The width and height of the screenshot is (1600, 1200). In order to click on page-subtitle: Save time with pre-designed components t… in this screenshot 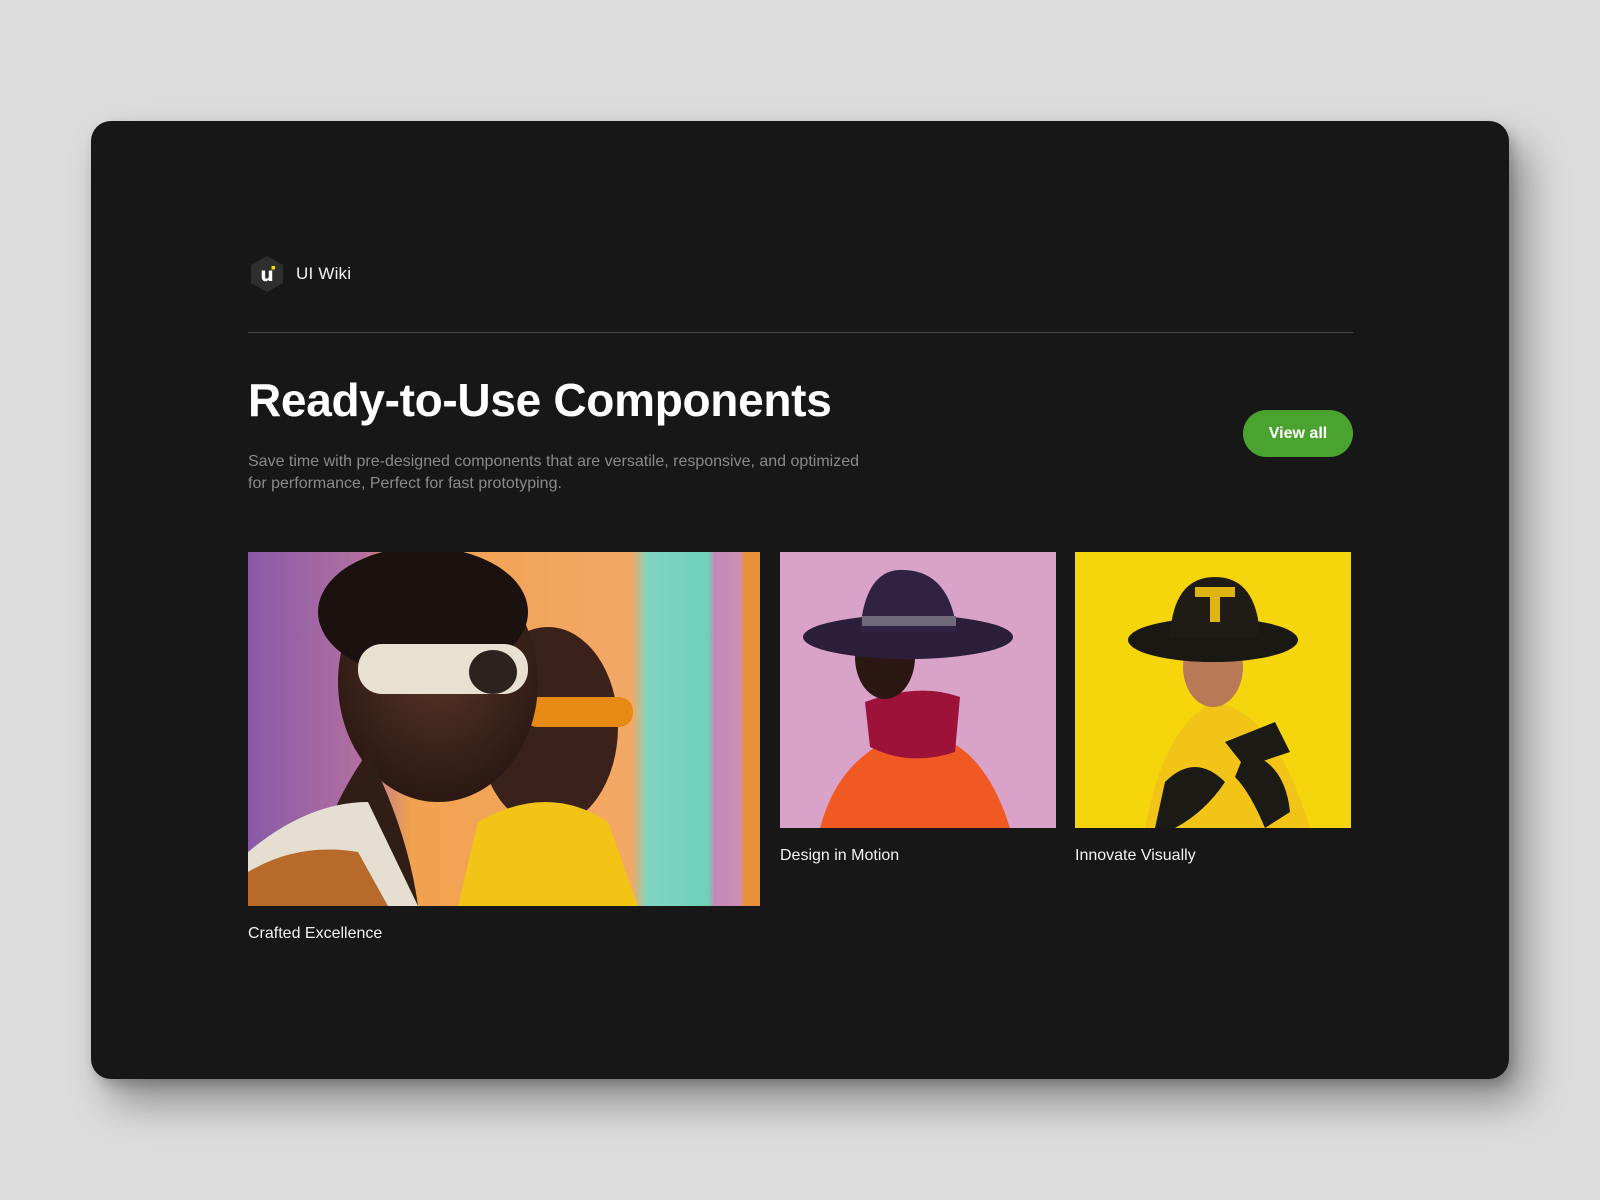, I will do `click(553, 472)`.